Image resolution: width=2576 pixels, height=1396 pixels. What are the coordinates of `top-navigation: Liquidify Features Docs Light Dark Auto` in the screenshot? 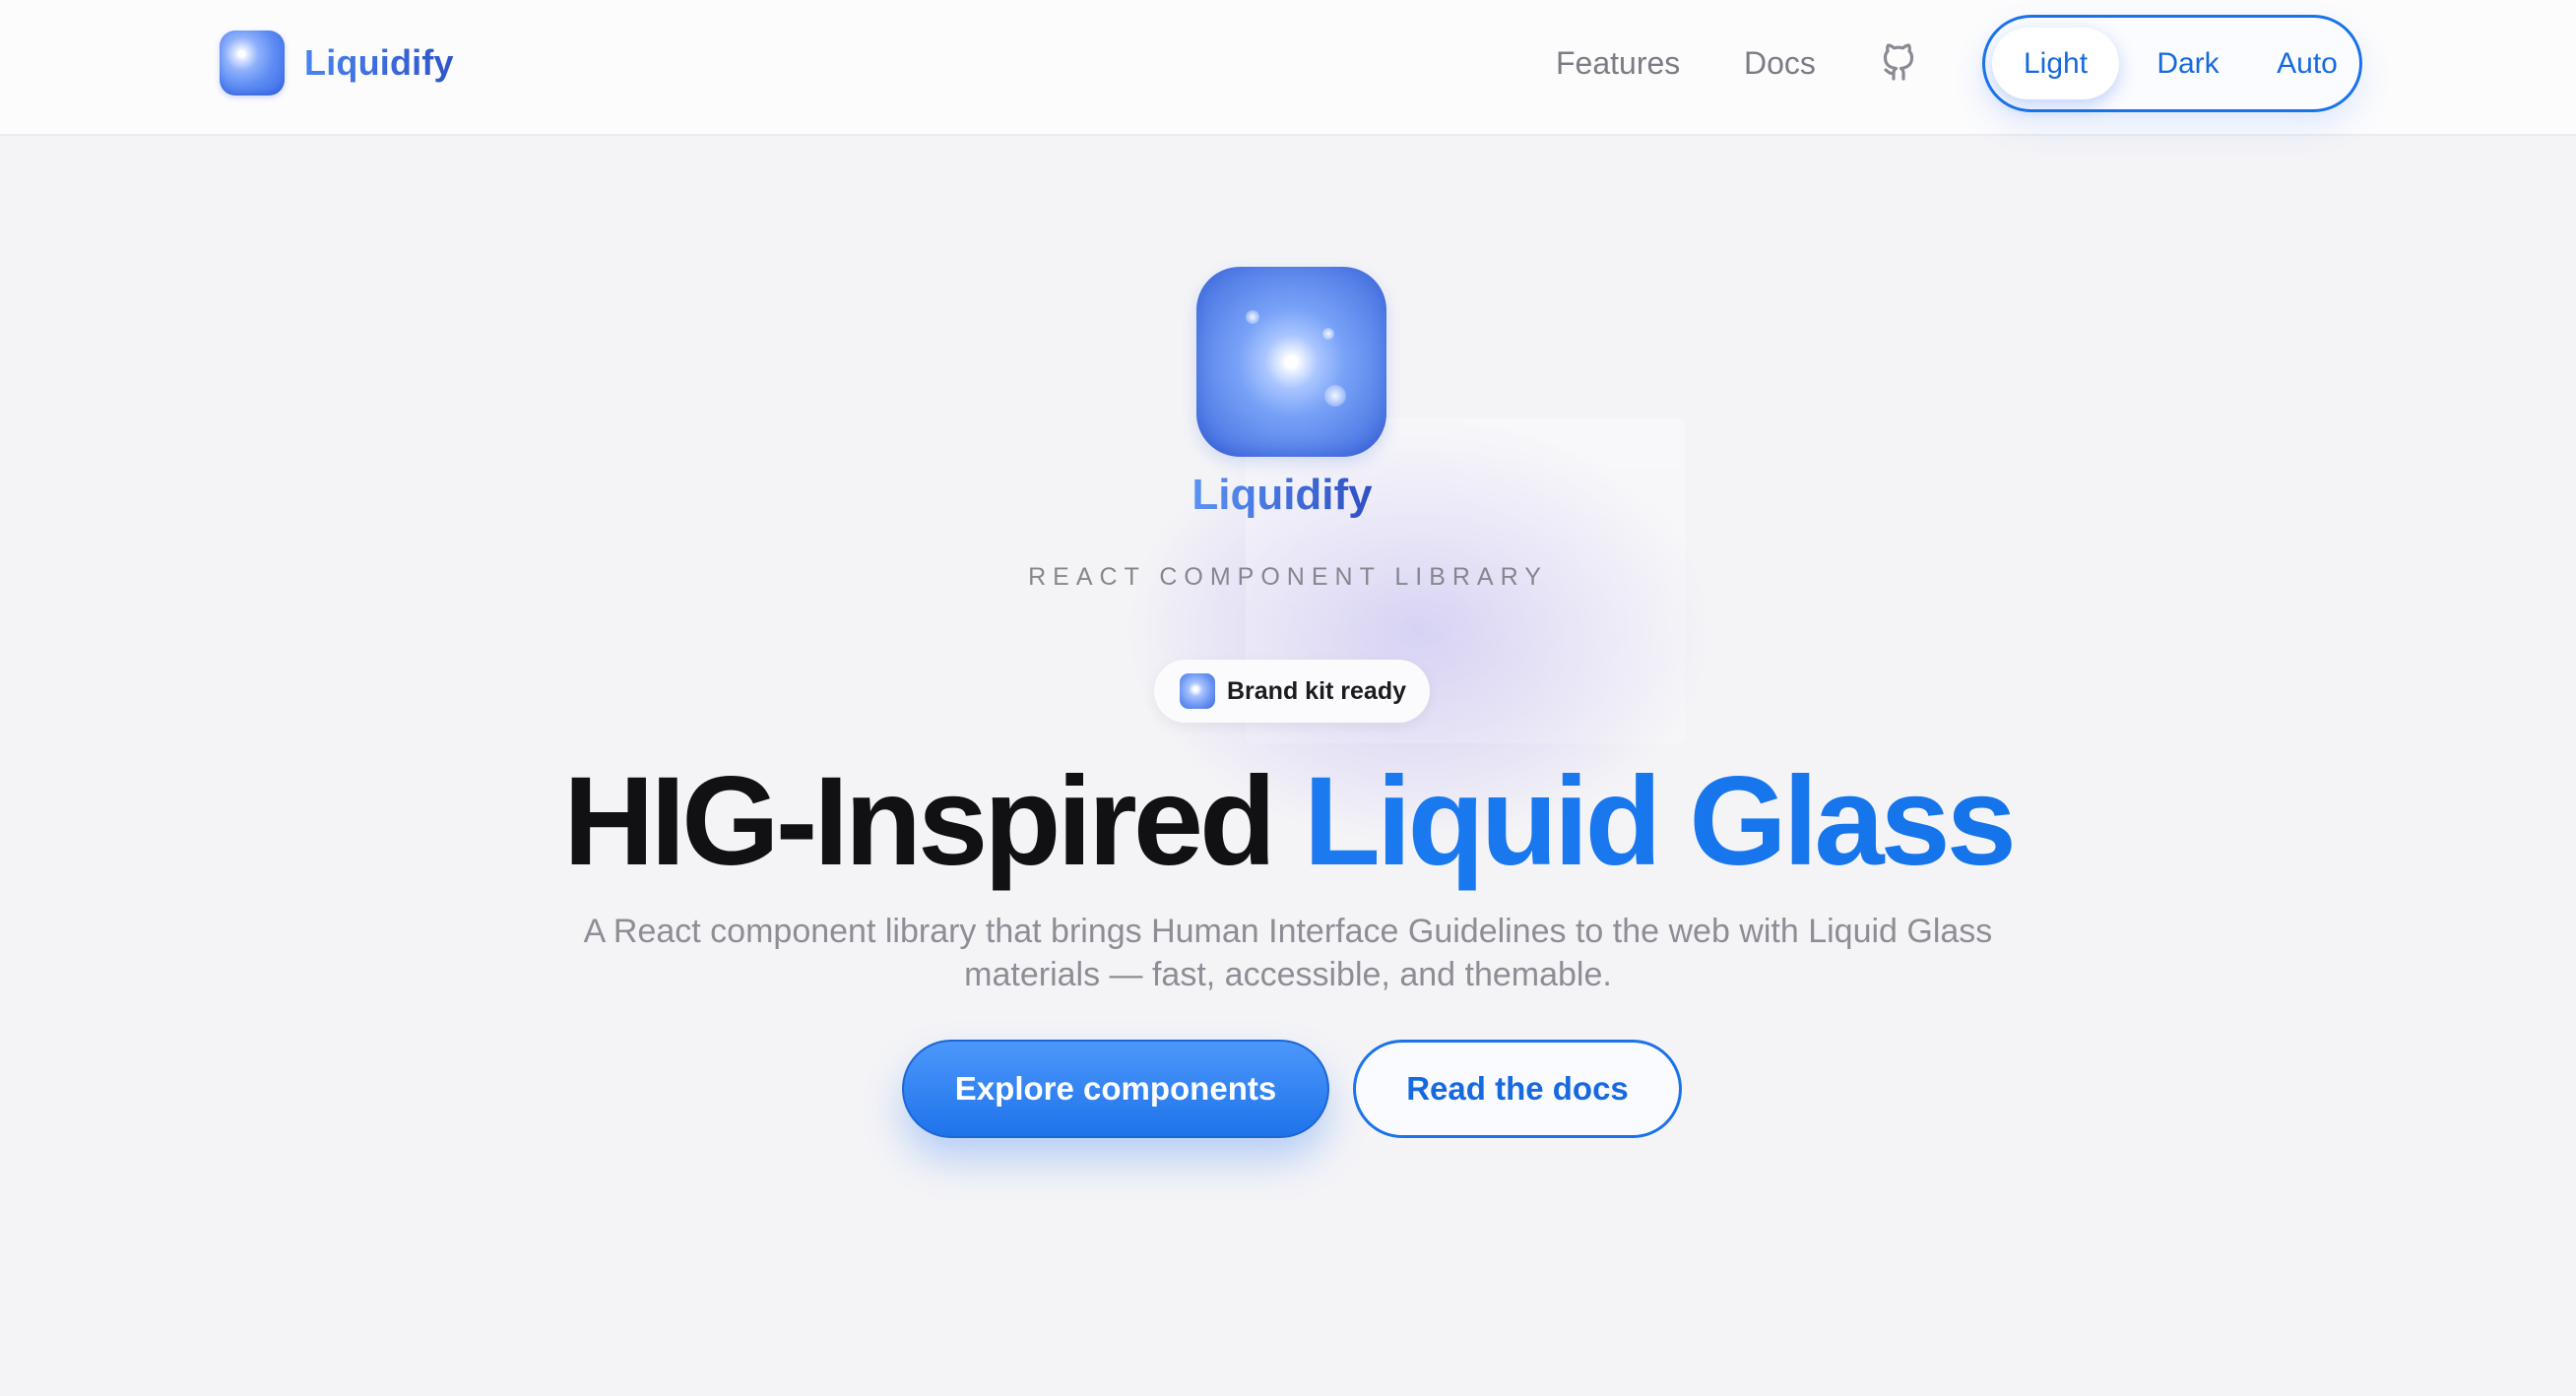 It's located at (1288, 68).